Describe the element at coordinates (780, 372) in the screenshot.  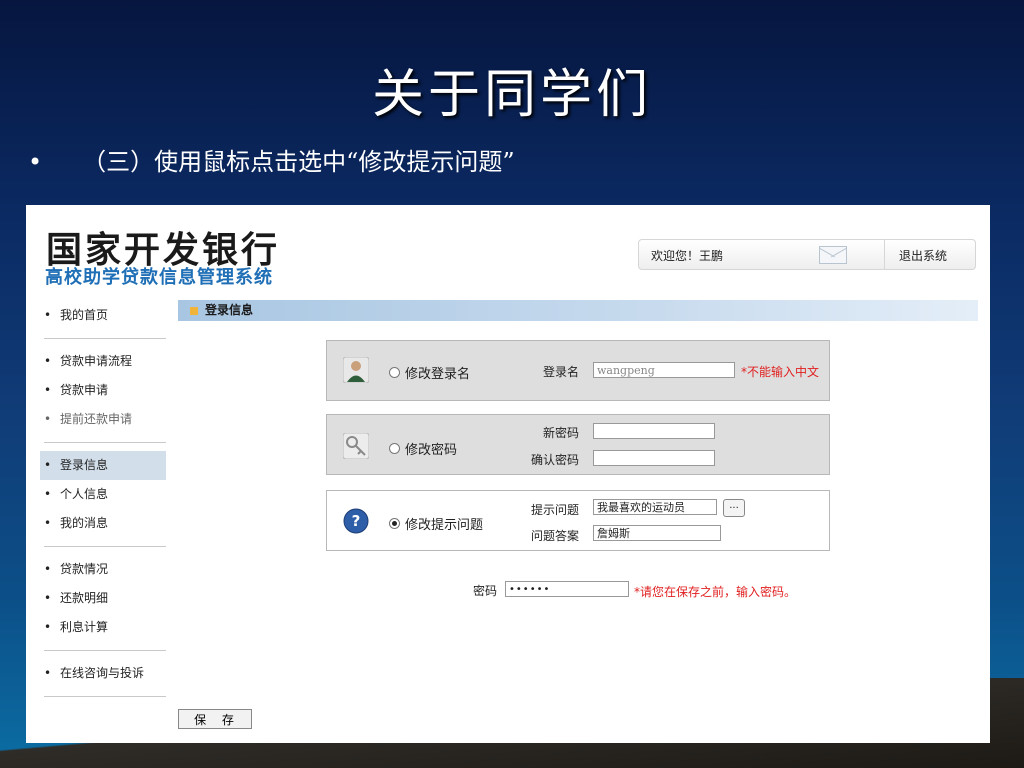
I see `login-name-hint: *不能输入中文` at that location.